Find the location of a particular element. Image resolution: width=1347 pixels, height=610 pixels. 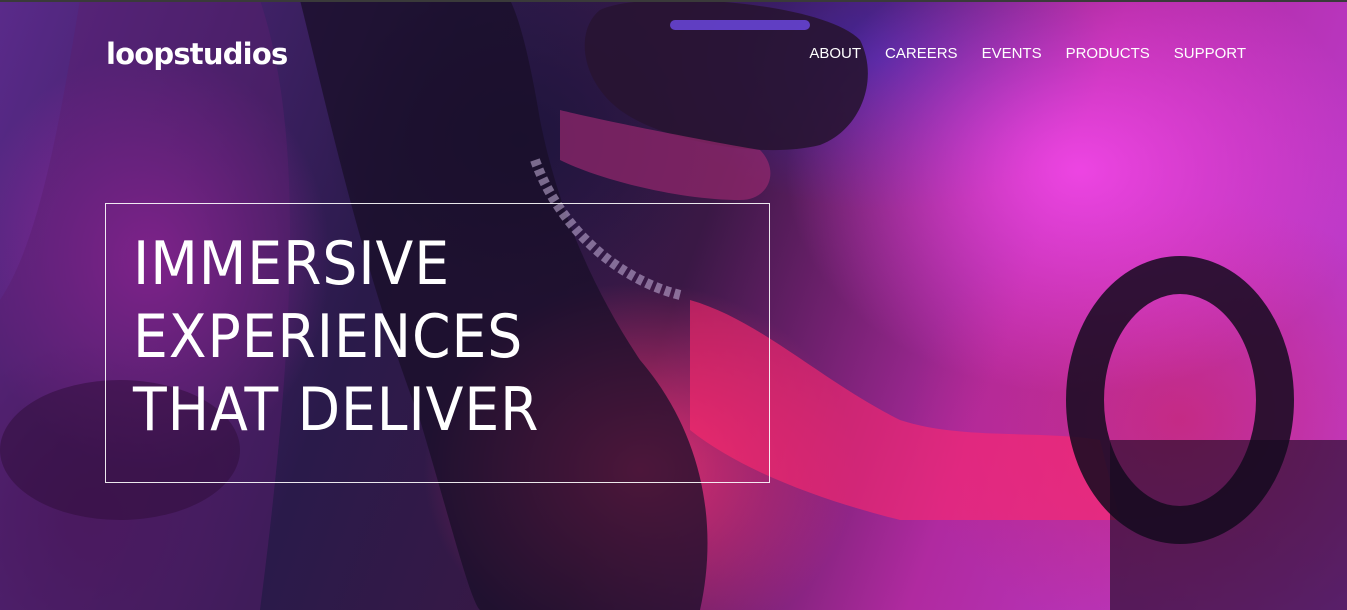

steering-wheel-shape is located at coordinates (1180, 400).